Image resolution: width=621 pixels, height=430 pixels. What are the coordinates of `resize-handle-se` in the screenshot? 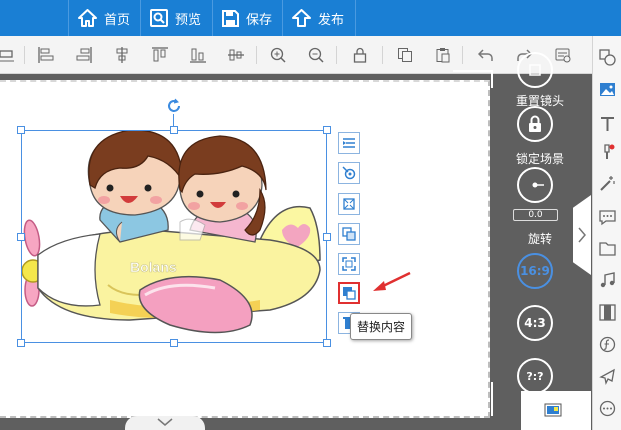 It's located at (327, 343).